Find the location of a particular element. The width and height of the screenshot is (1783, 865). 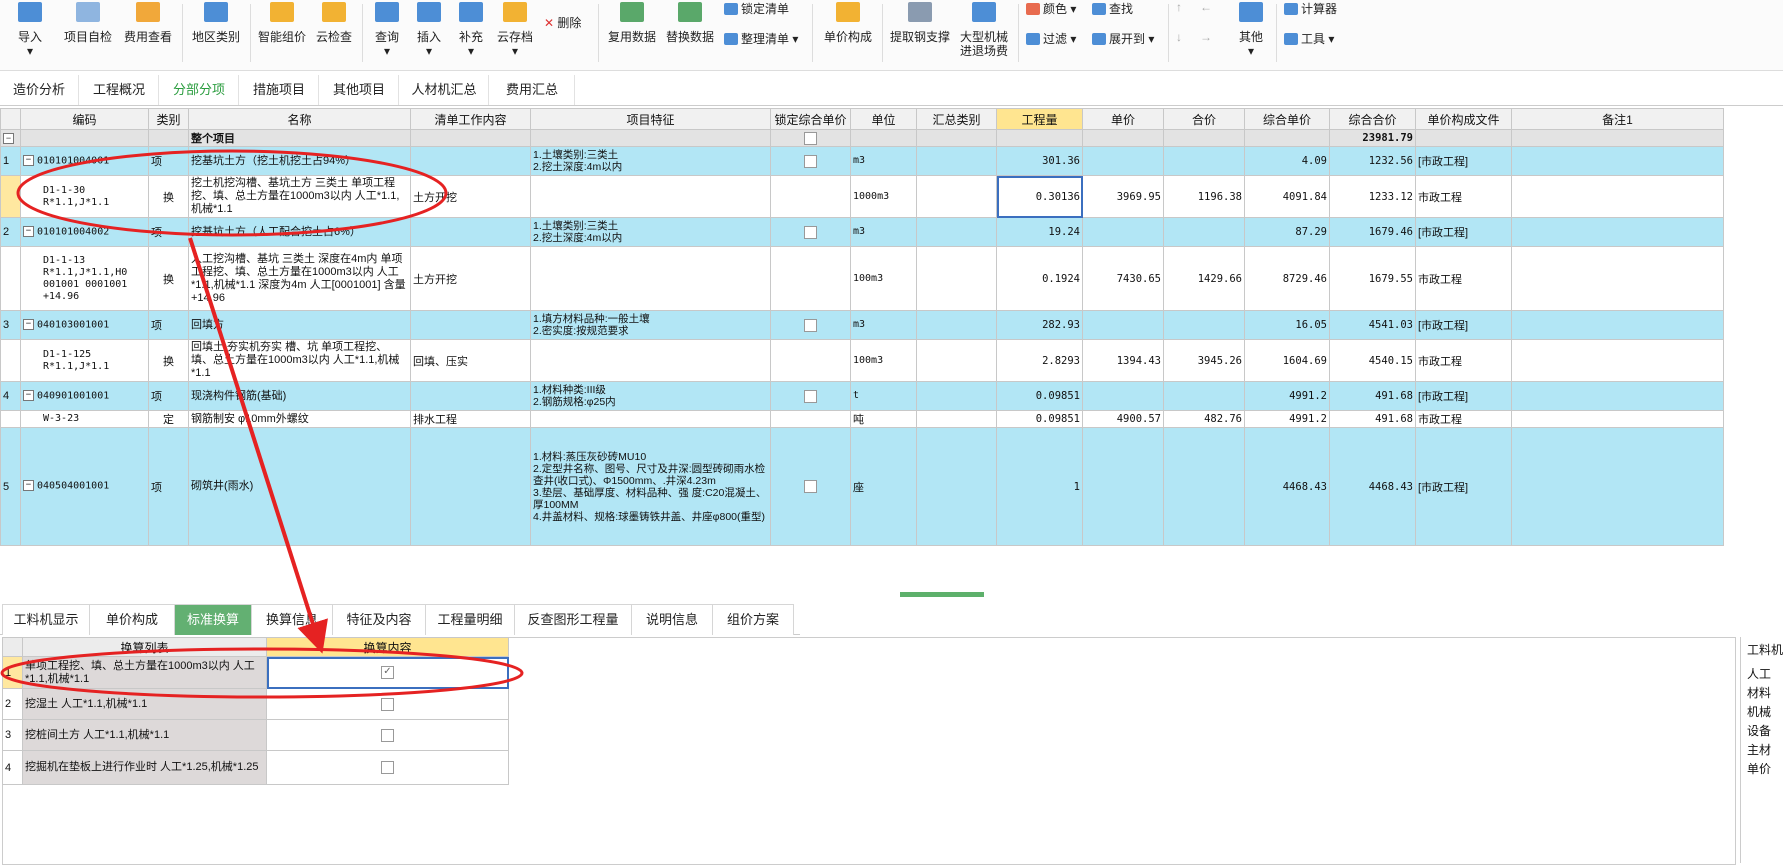

side-item-labor: 人工 is located at coordinates (1759, 673).